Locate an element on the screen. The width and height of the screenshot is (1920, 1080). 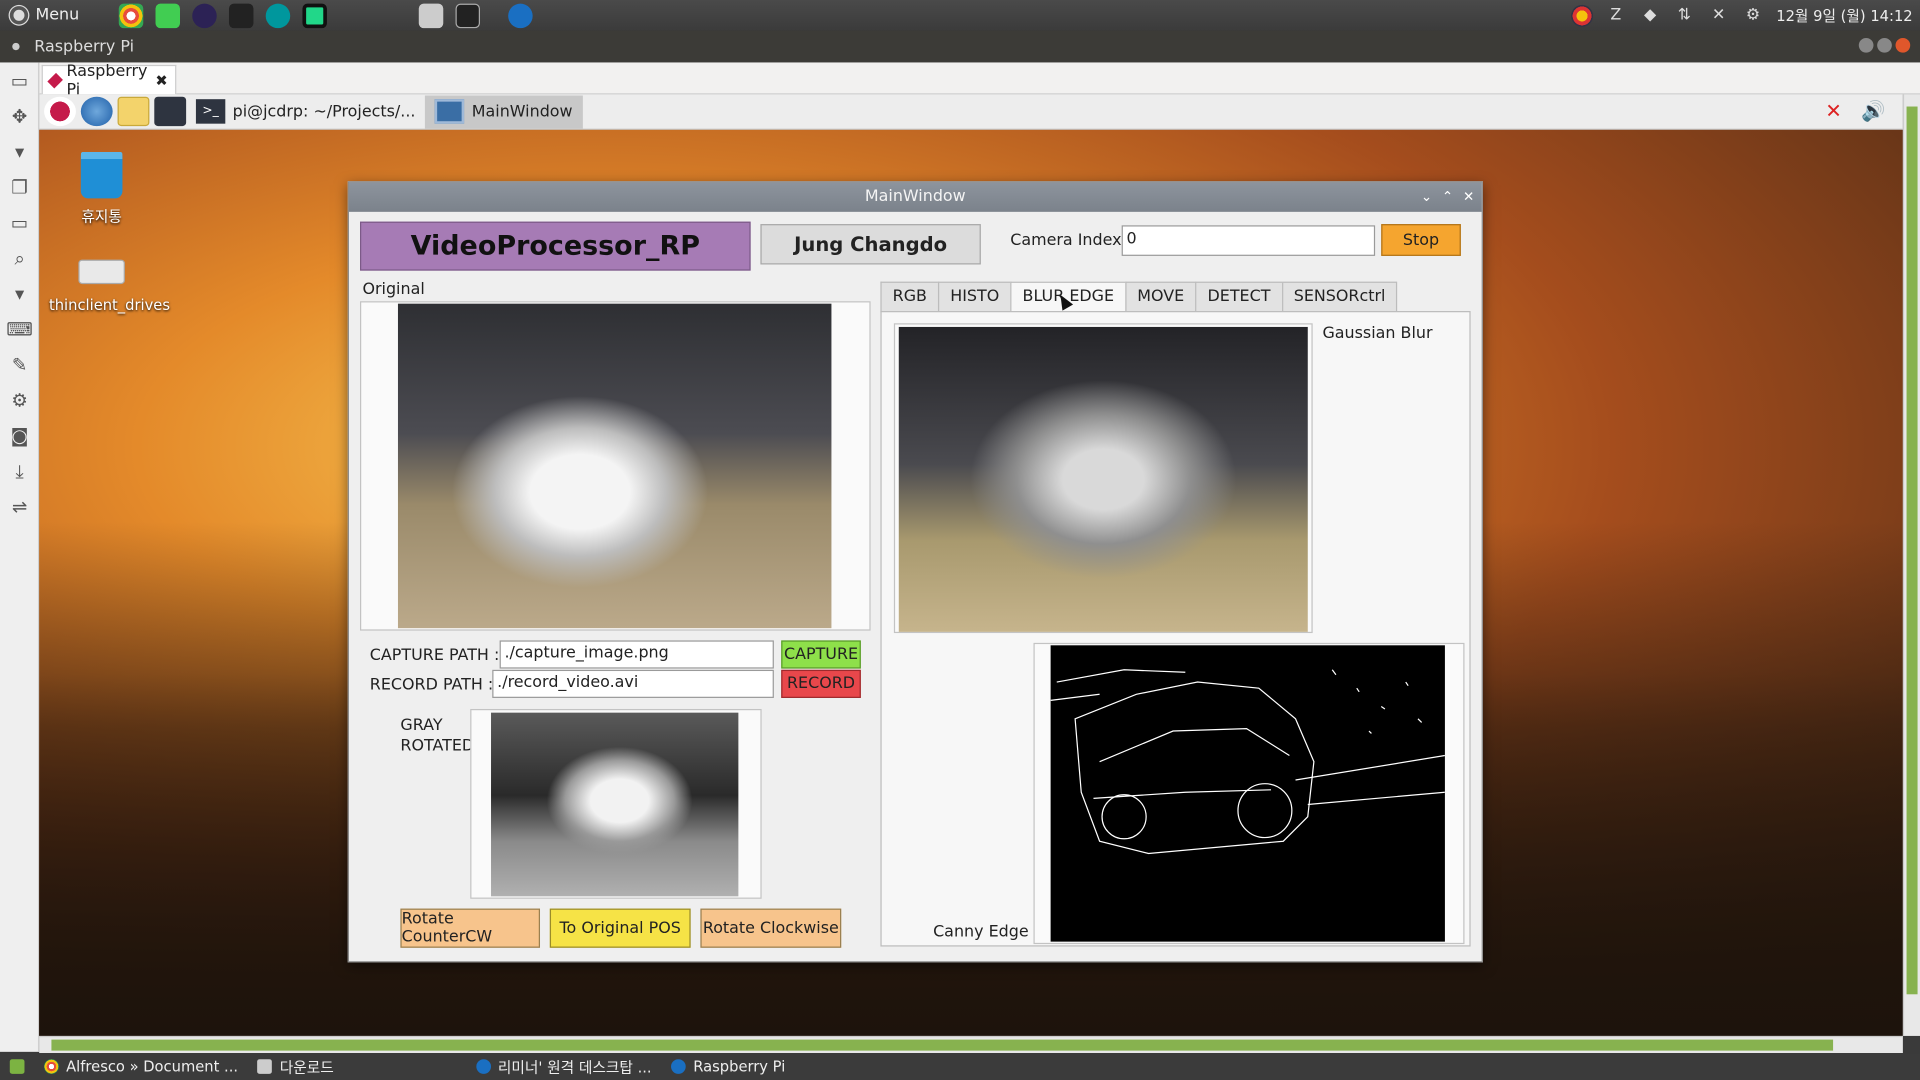
close-icon: ✕ is located at coordinates (1468, 196).